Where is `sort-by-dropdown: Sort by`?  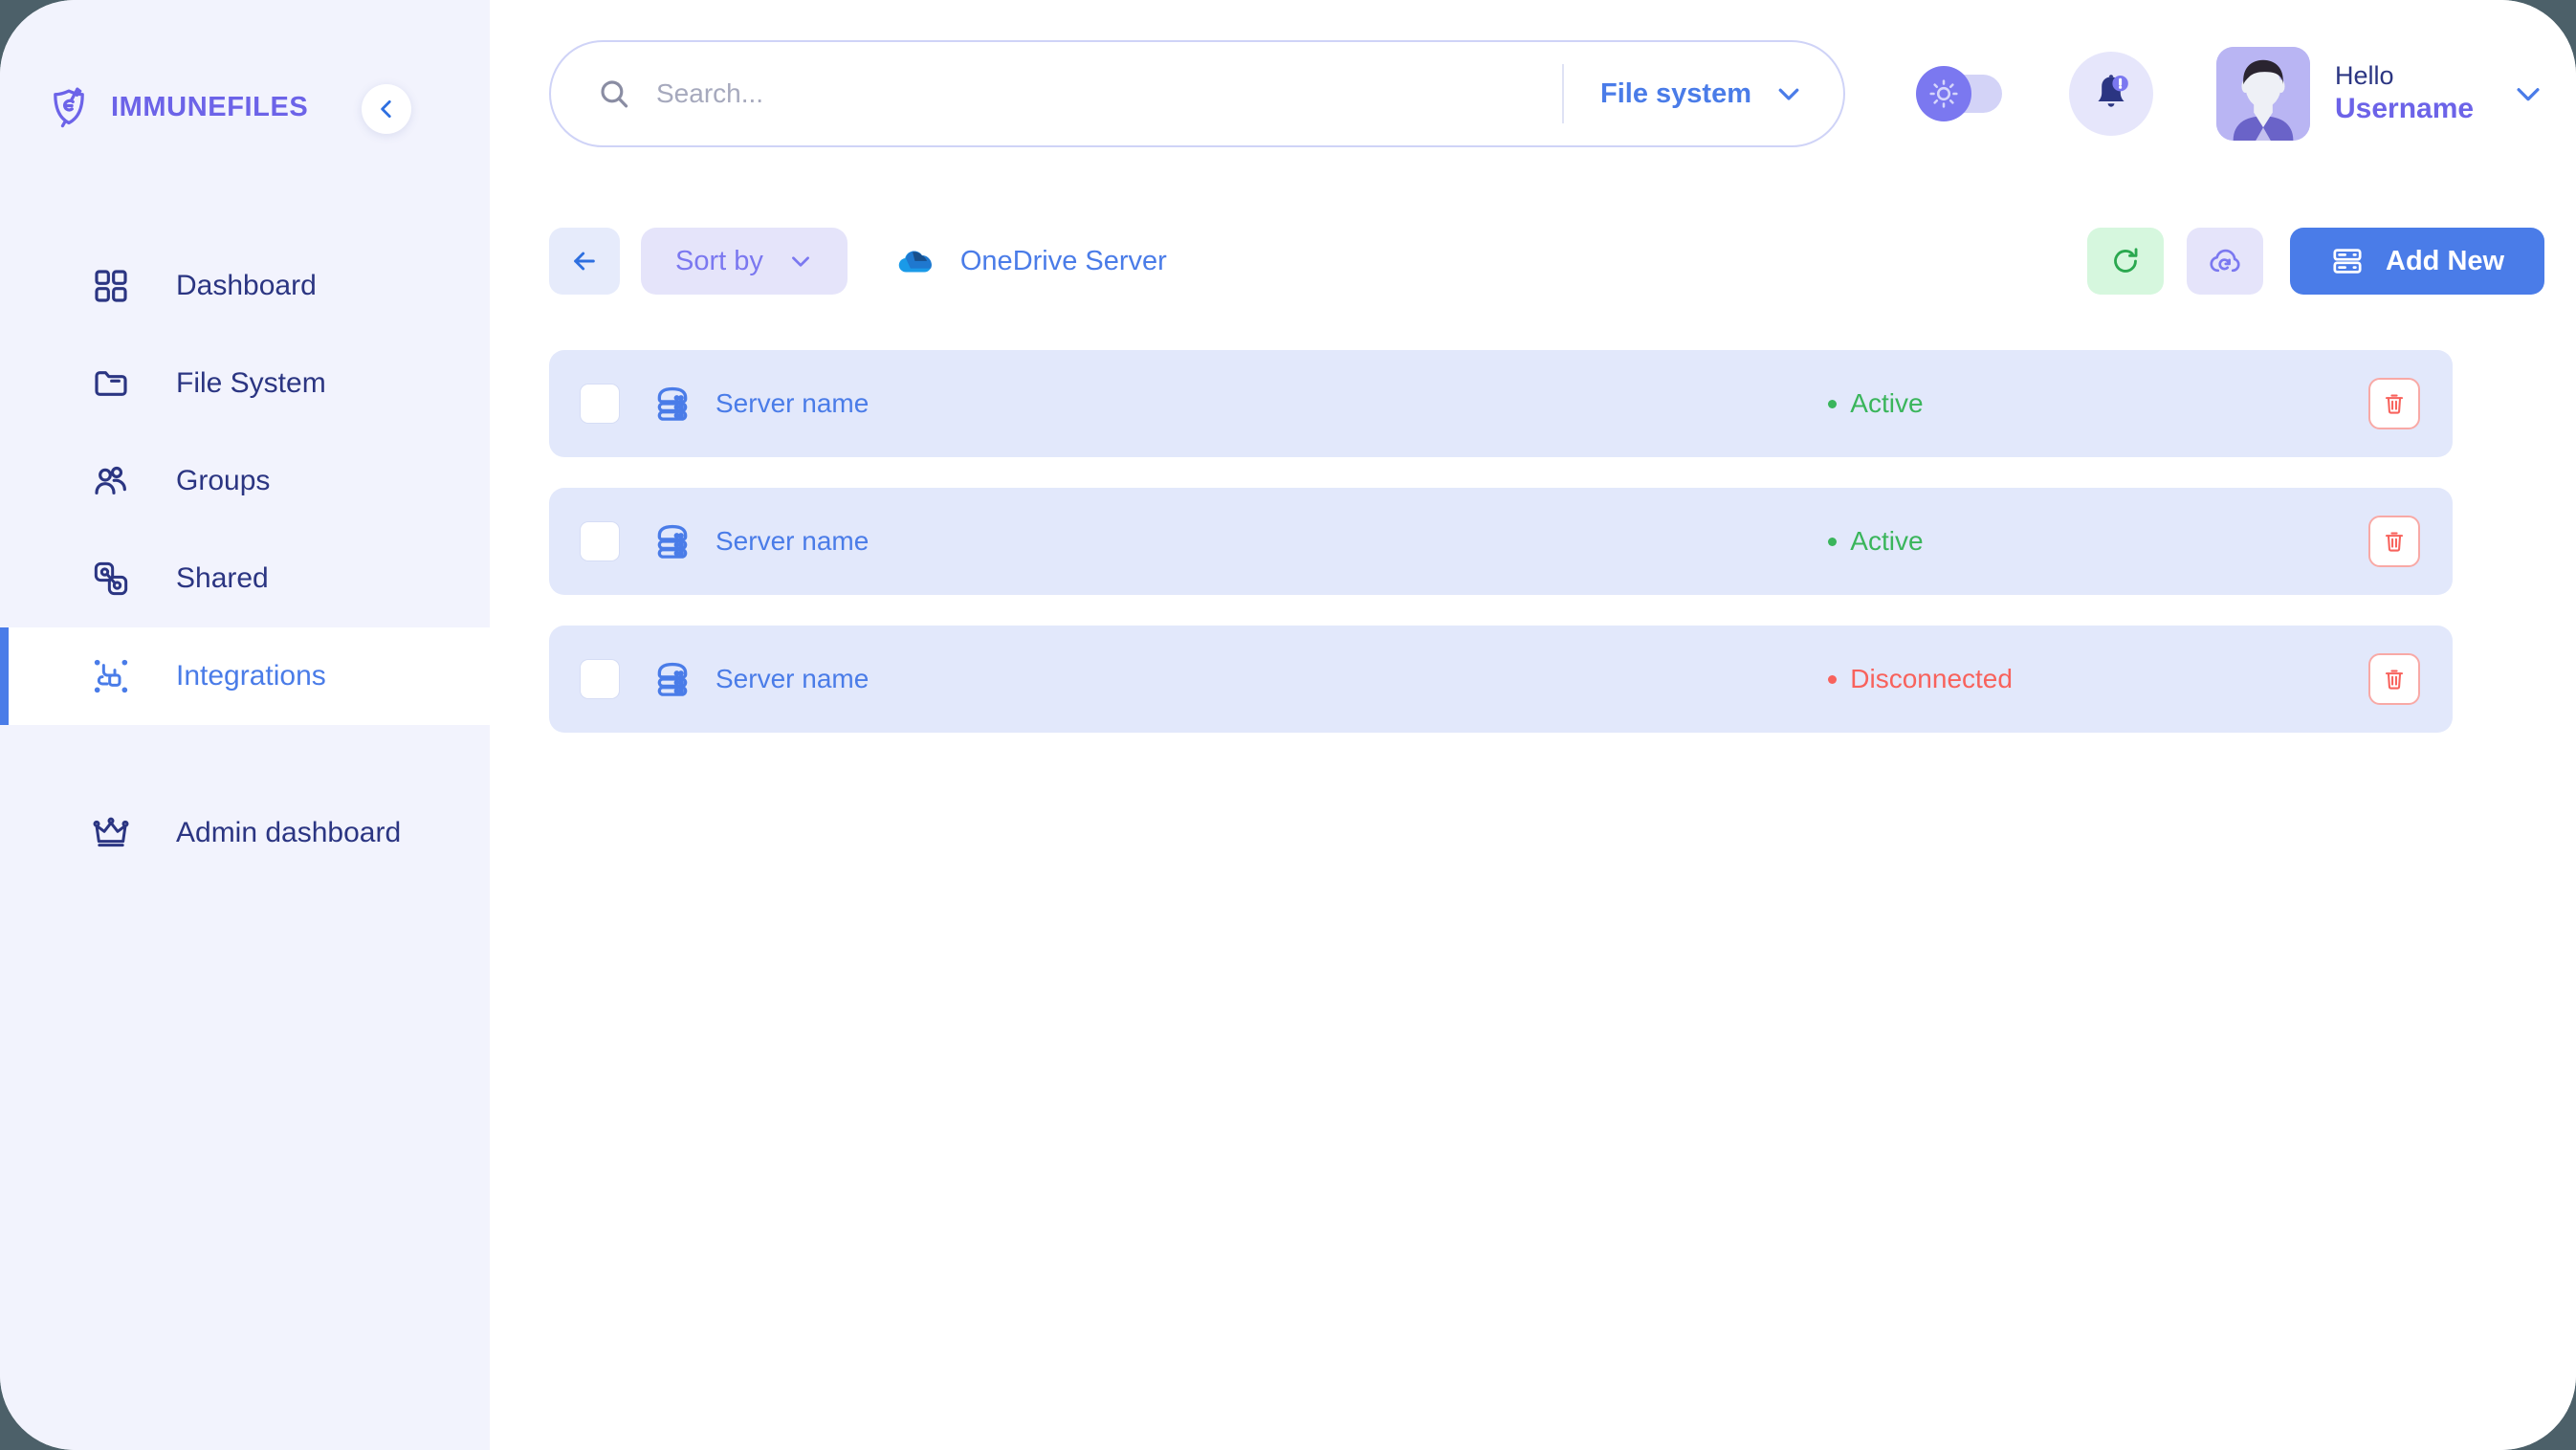
sort-by-dropdown: Sort by is located at coordinates (745, 261).